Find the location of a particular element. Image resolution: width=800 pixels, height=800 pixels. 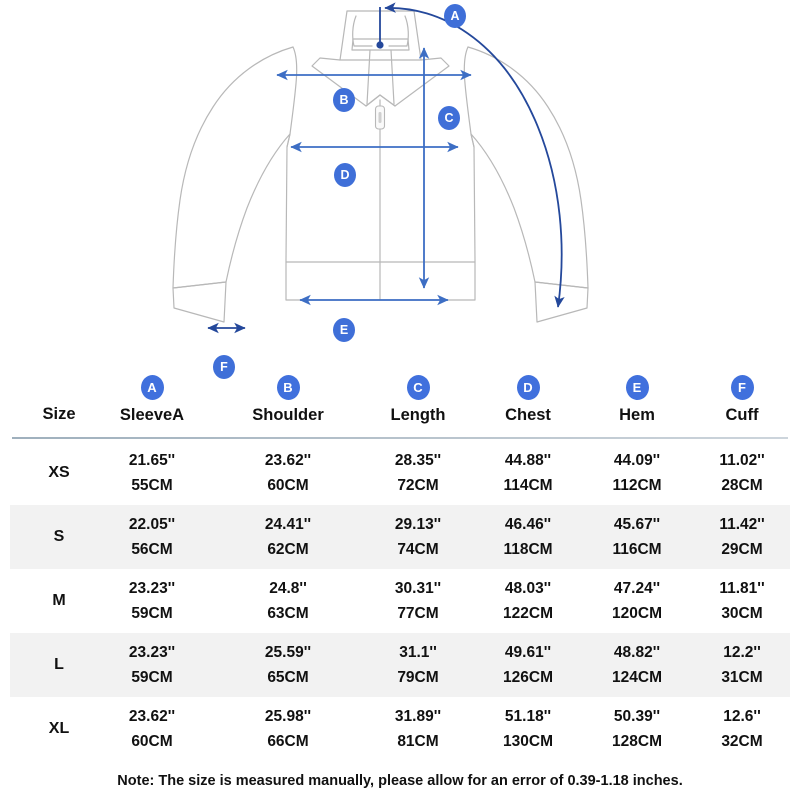

cell-xs-cuff: 11.02'' 28CM is located at coordinates (738, 473).